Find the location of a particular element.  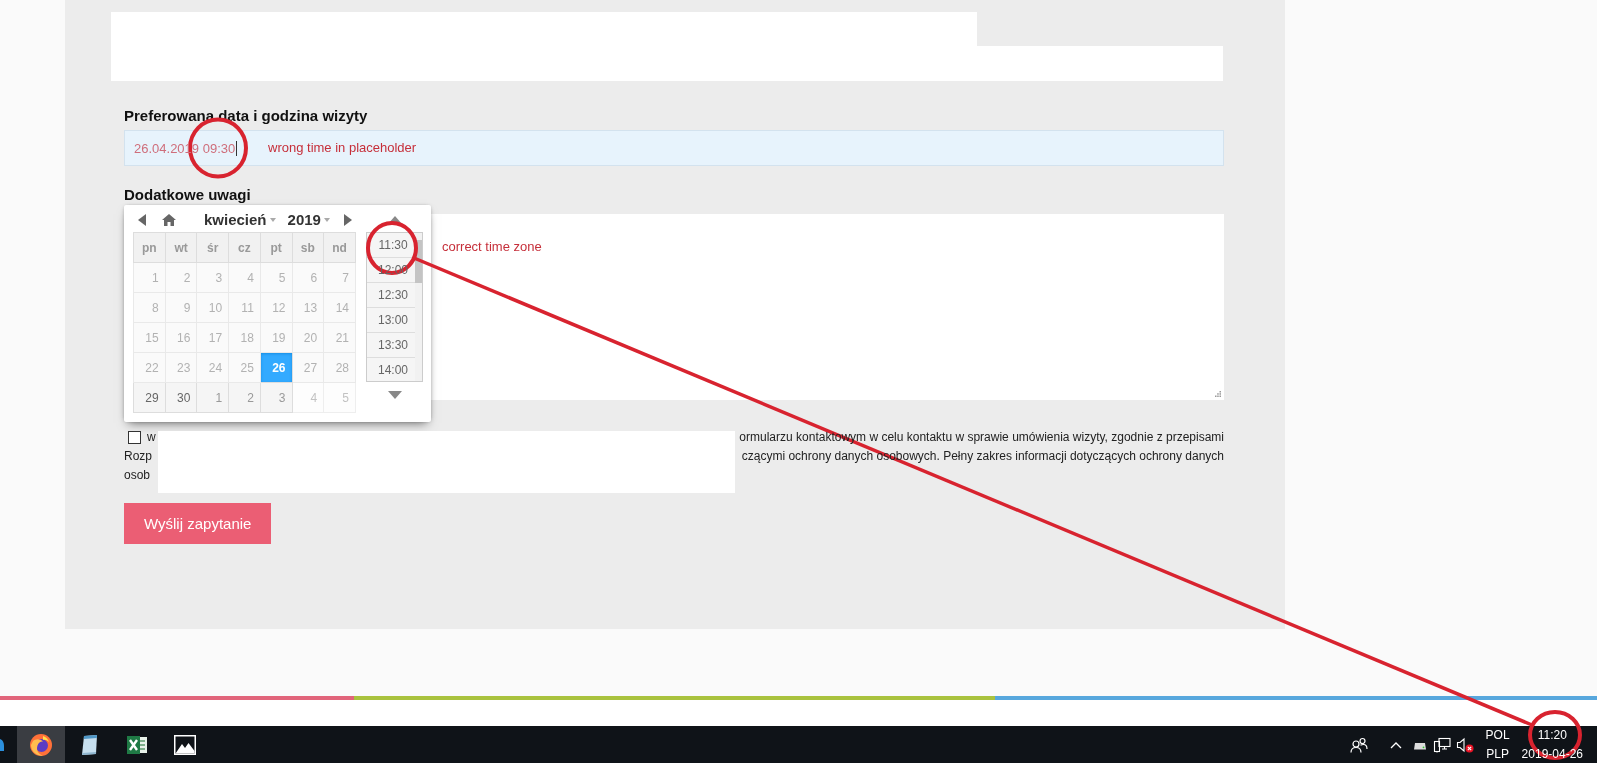

people-icon is located at coordinates (1358, 744).